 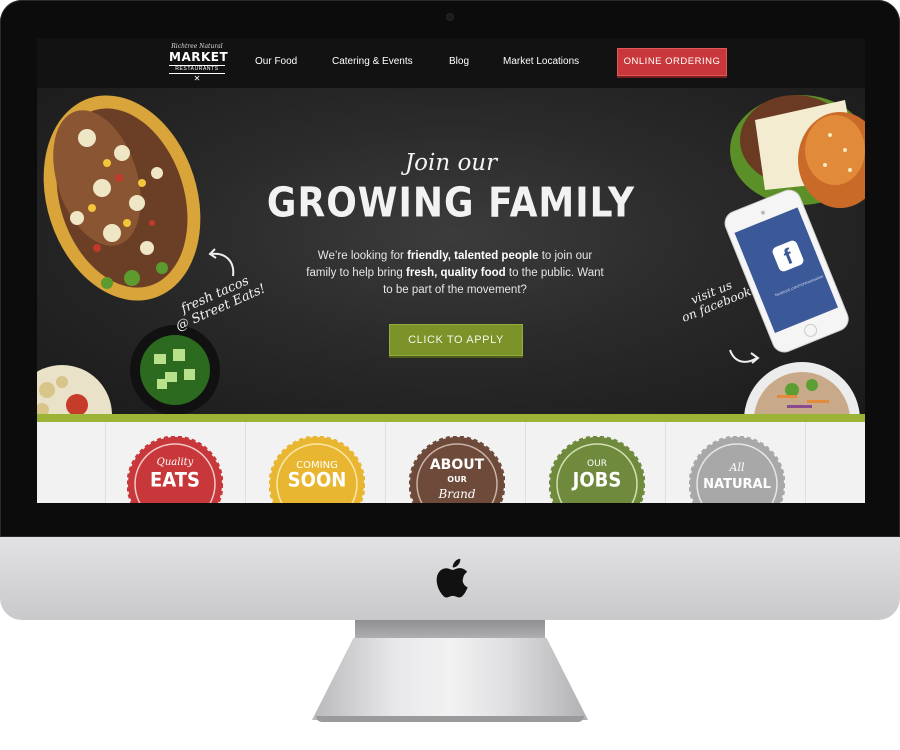 What do you see at coordinates (737, 484) in the screenshot?
I see `badge-big-text: NATURAL` at bounding box center [737, 484].